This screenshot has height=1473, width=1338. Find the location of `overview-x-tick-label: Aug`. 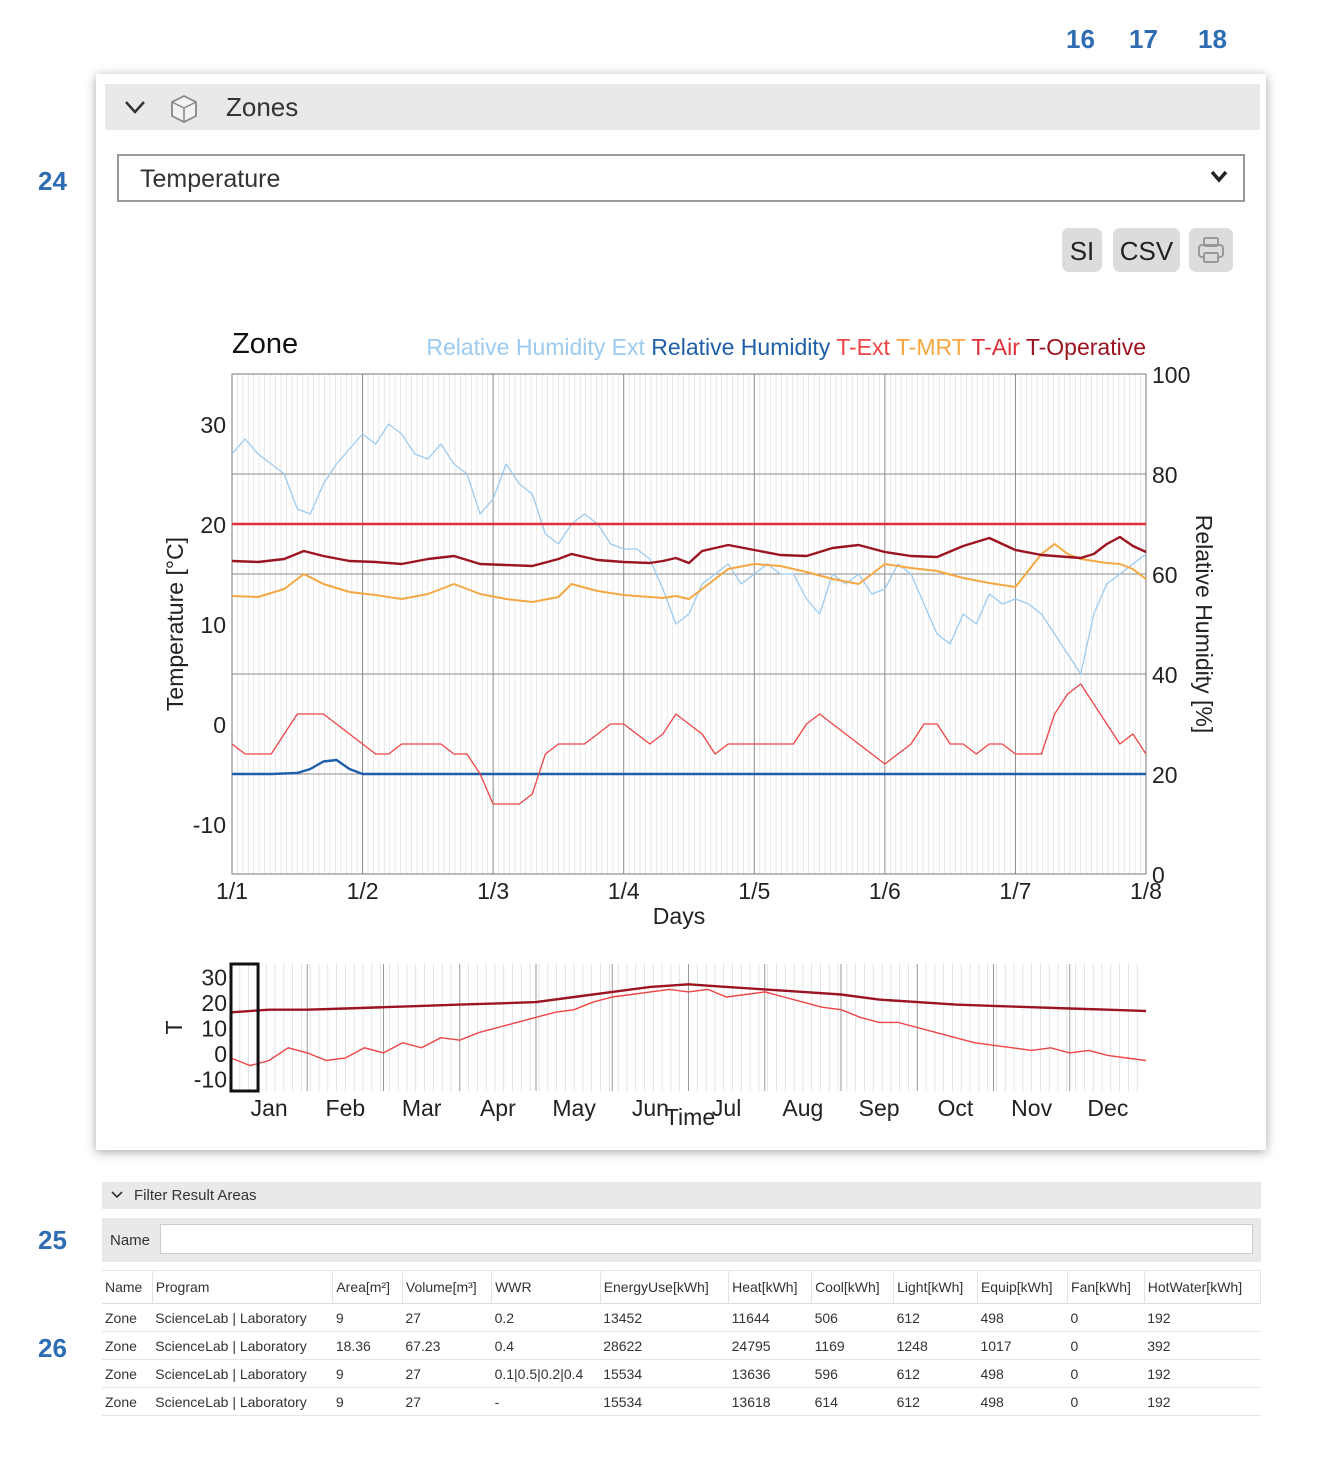

overview-x-tick-label: Aug is located at coordinates (802, 1108).